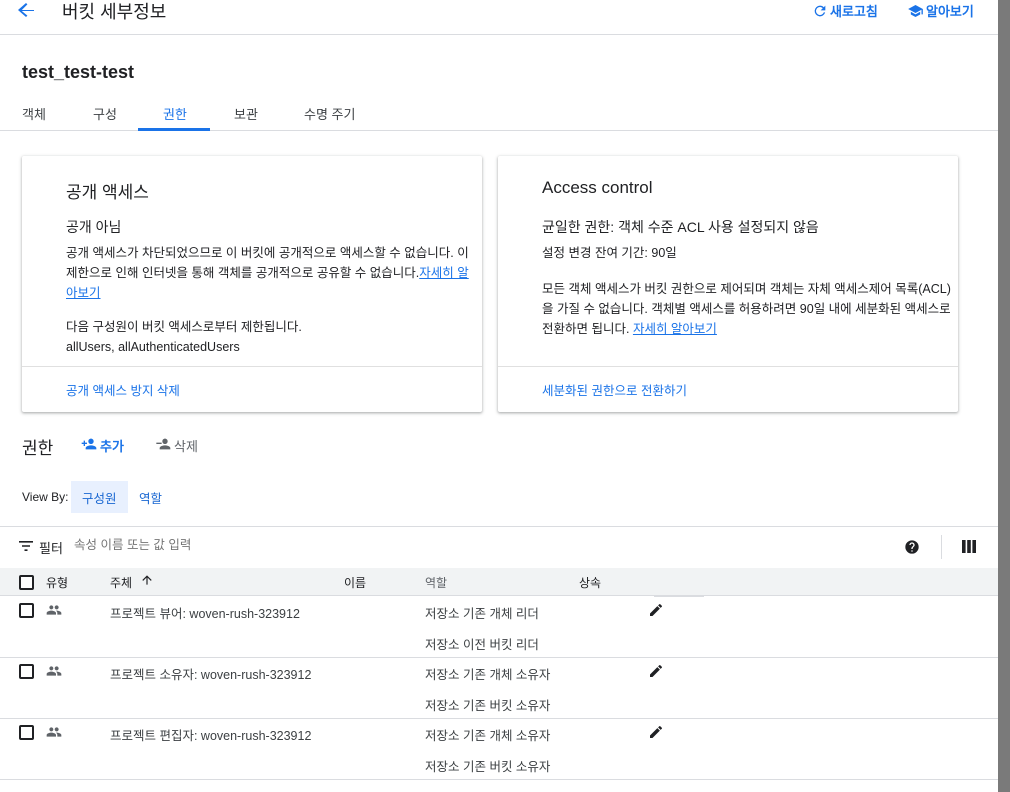 This screenshot has height=792, width=1010. What do you see at coordinates (482, 614) in the screenshot?
I see `row-role: 저장소 기존 개체 리더` at bounding box center [482, 614].